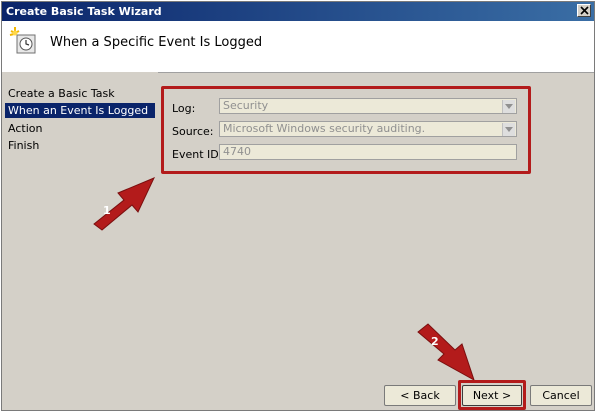  I want to click on sidebar-item-when-event-logged: When an Event Is Logged, so click(80, 110).